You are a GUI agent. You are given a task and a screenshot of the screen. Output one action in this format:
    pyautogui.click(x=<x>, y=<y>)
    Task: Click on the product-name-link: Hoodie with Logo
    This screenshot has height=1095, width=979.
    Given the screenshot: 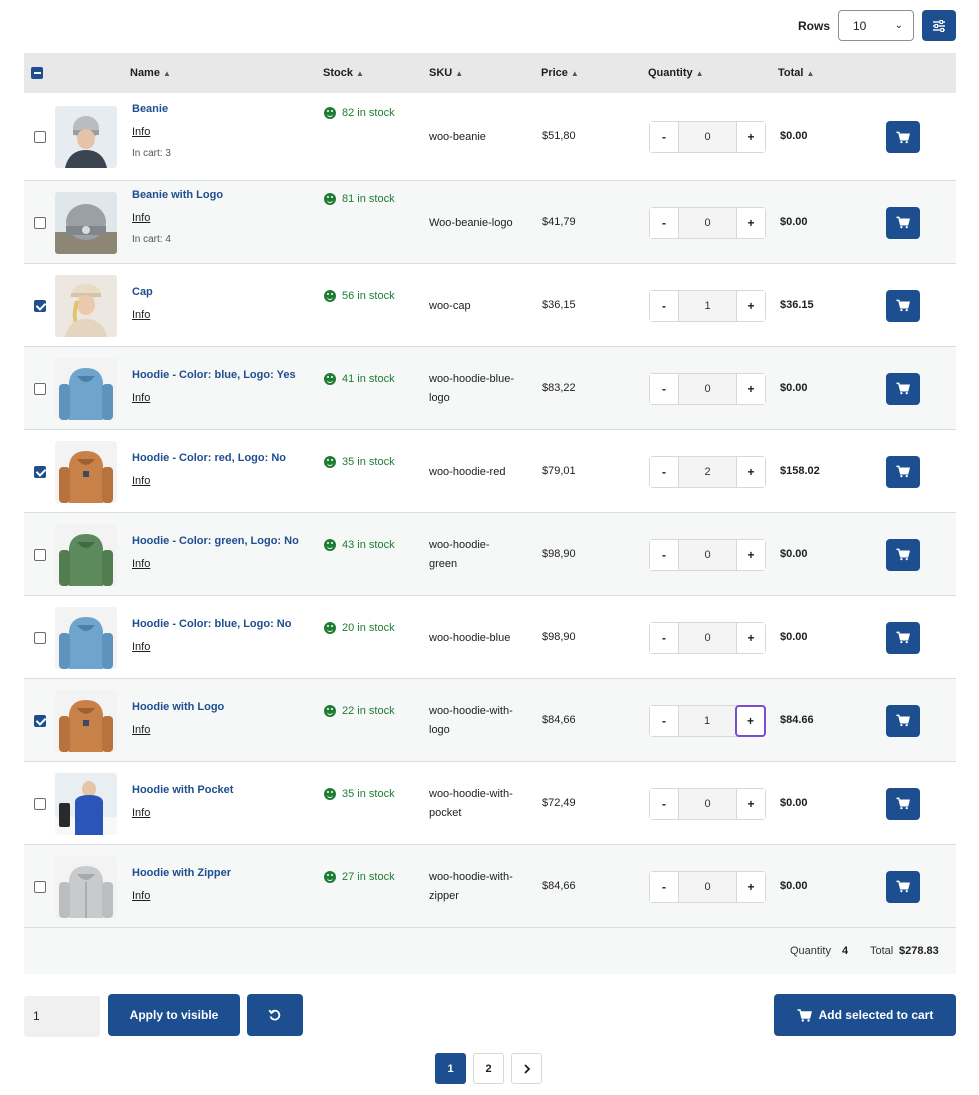 What is the action you would take?
    pyautogui.click(x=178, y=707)
    